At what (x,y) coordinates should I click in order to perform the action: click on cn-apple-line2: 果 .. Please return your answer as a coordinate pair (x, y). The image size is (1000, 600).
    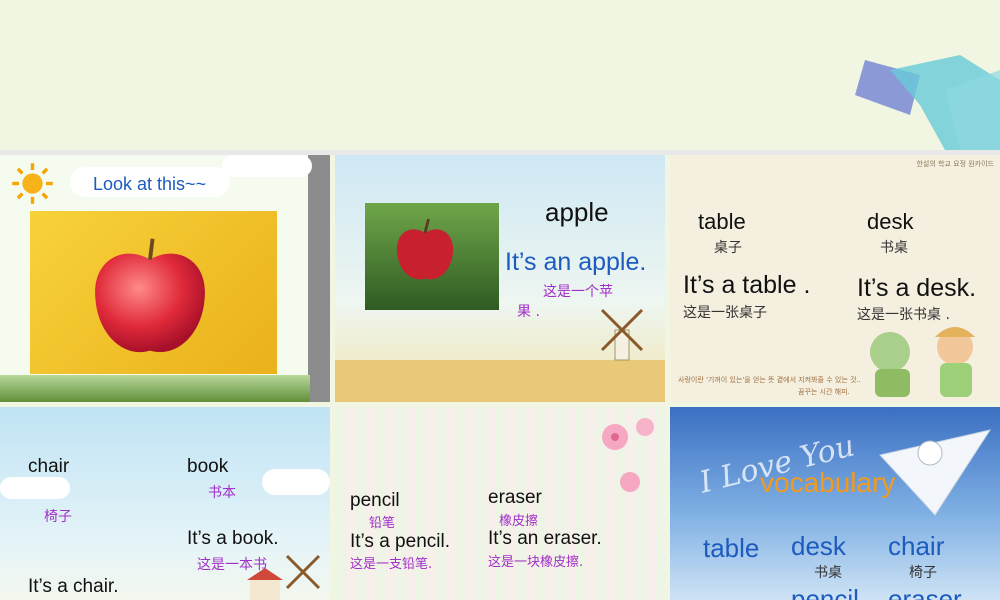
    Looking at the image, I should click on (528, 312).